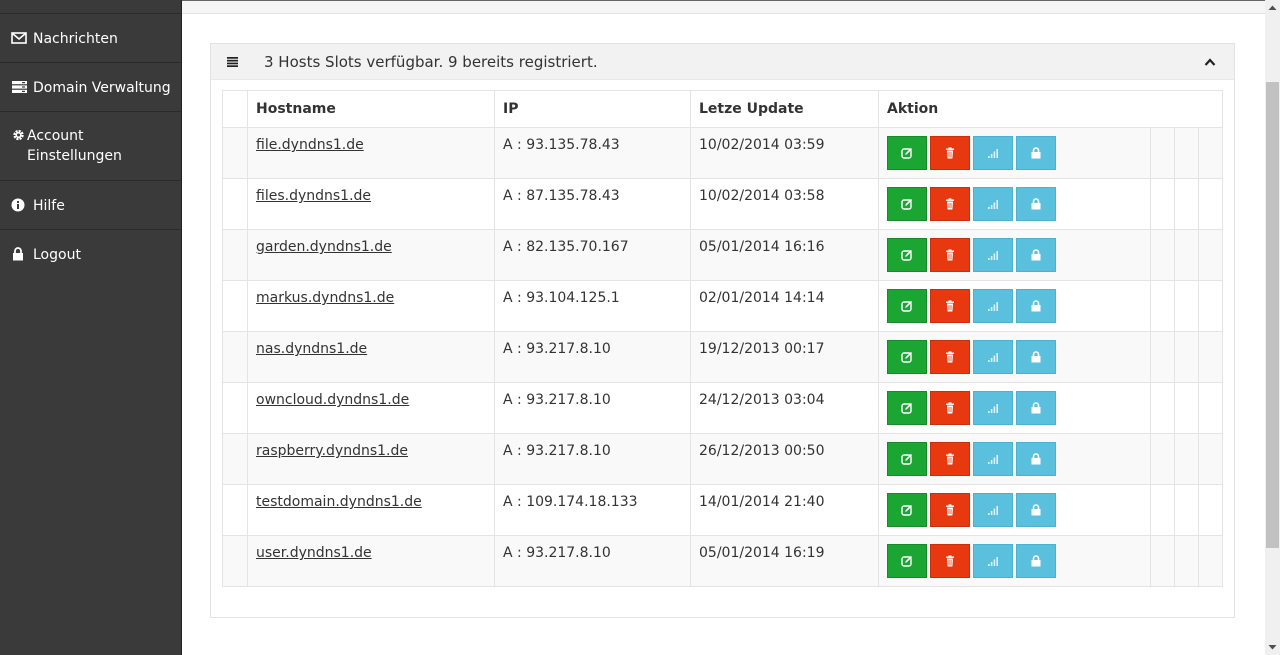  Describe the element at coordinates (313, 196) in the screenshot. I see `hostname-link: files.dyndns1.de` at that location.